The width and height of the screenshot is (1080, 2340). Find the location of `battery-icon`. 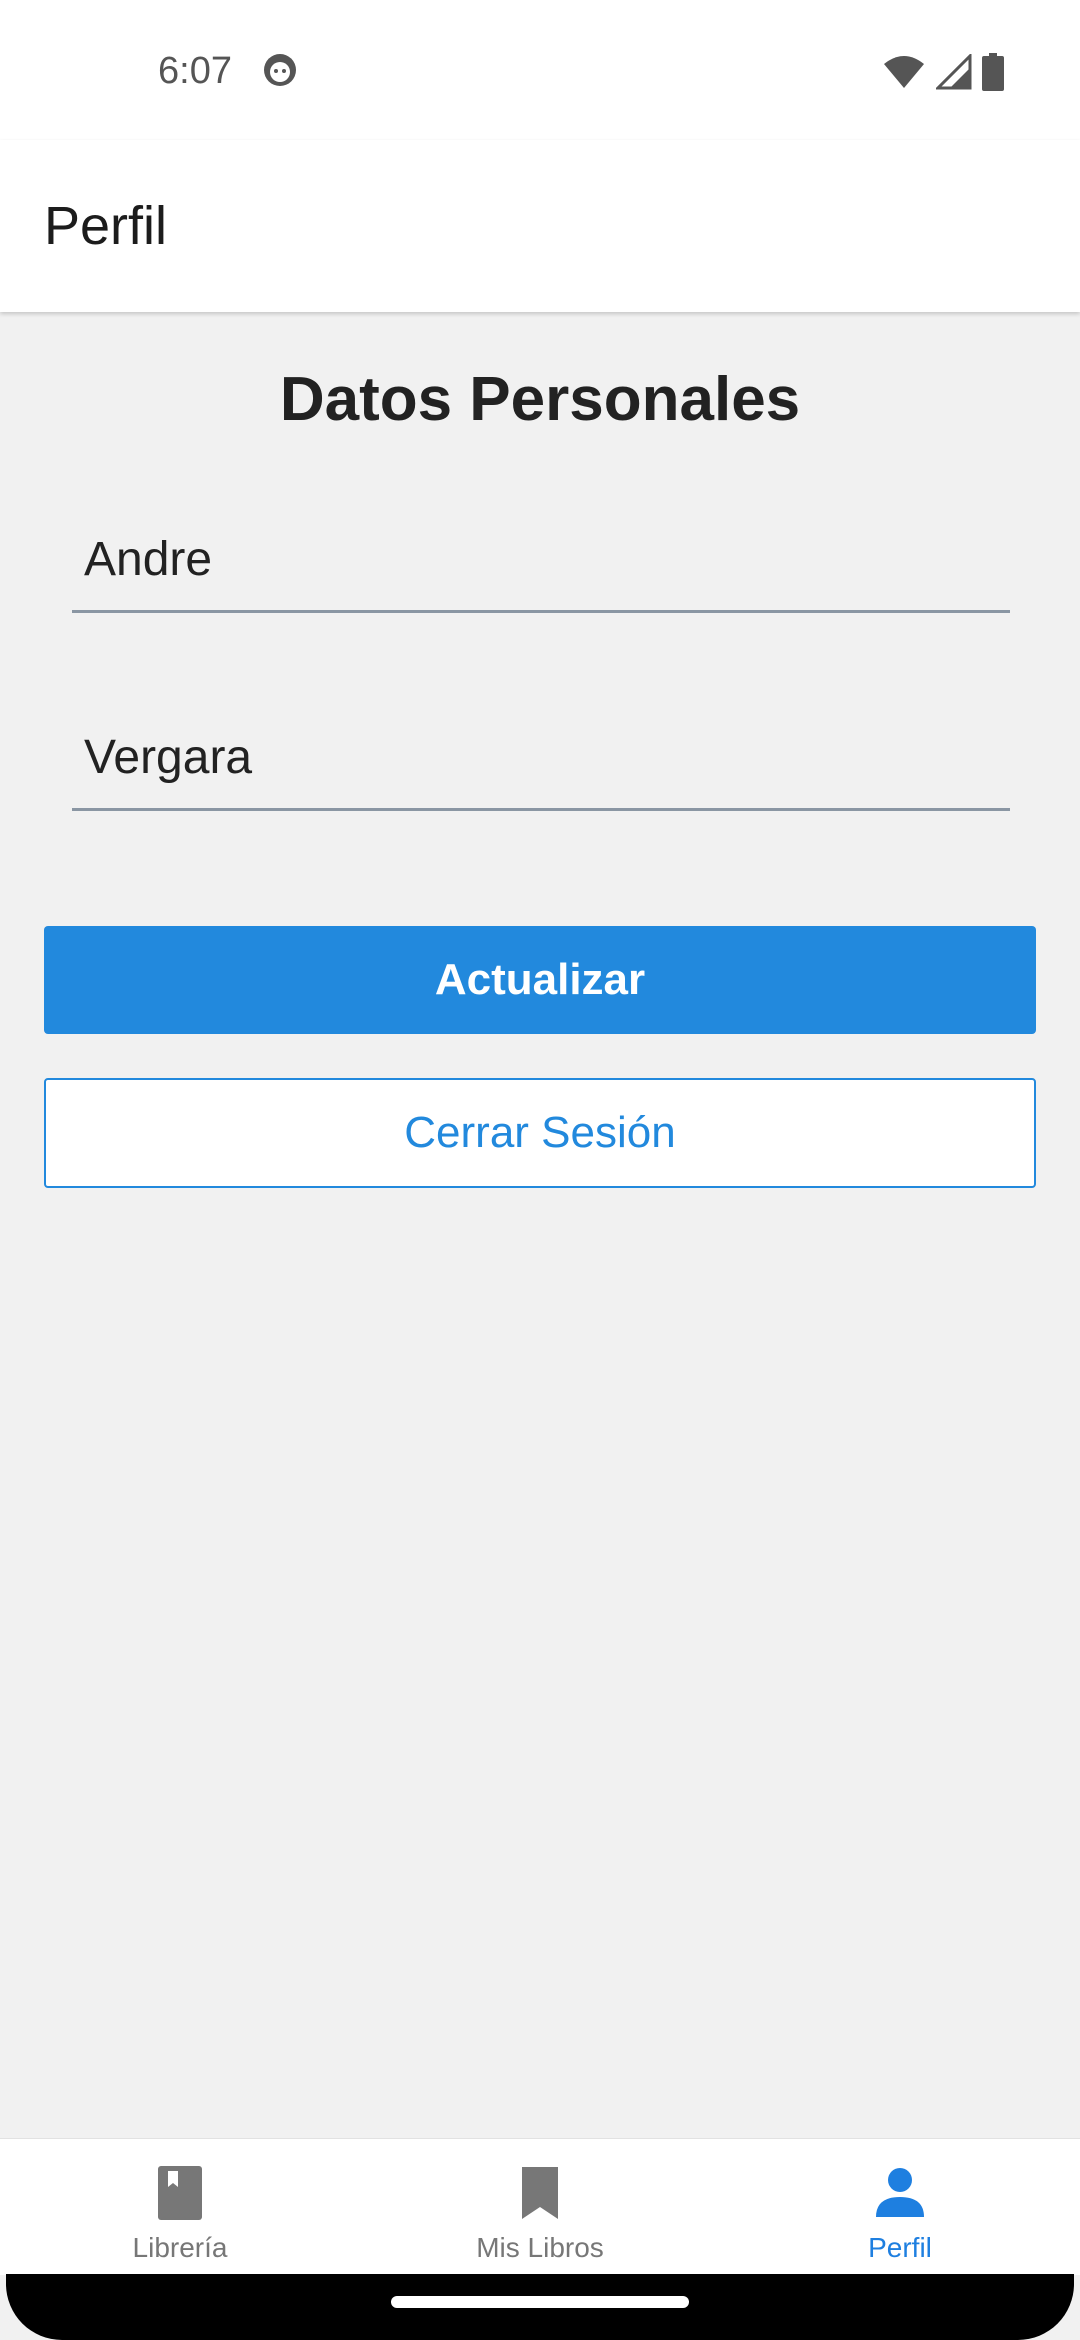

battery-icon is located at coordinates (993, 72).